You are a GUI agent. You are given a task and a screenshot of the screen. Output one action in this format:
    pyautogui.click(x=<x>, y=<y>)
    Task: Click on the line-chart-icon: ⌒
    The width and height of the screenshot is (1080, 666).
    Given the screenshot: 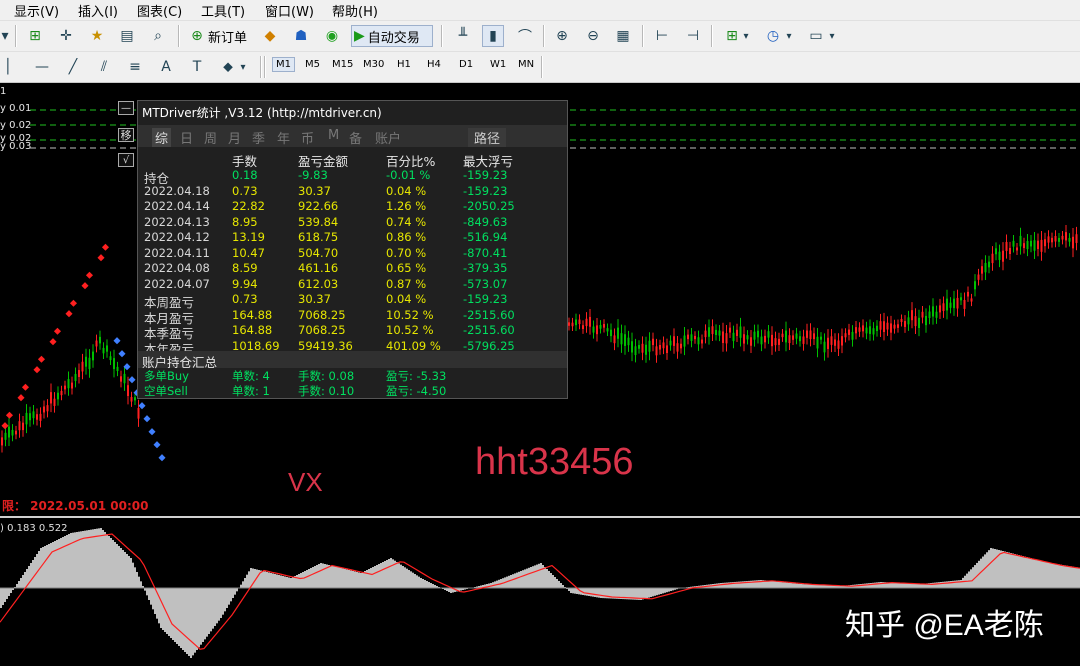 What is the action you would take?
    pyautogui.click(x=525, y=36)
    